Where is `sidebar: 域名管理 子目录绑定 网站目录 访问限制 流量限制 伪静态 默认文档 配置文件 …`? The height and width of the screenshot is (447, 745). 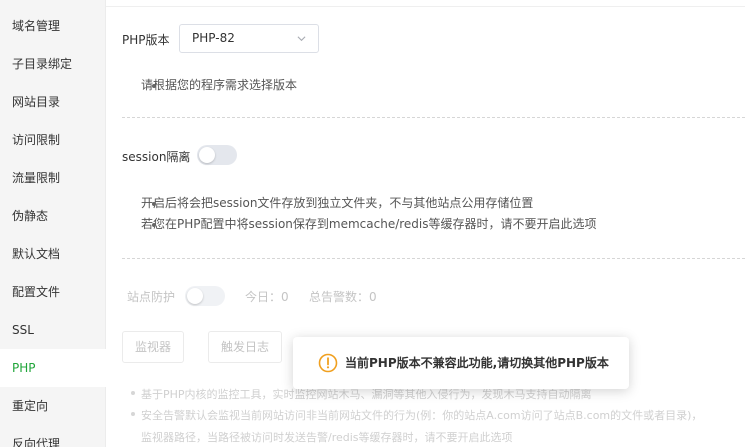 sidebar: 域名管理 子目录绑定 网站目录 访问限制 流量限制 伪静态 默认文档 配置文件 … is located at coordinates (53, 223).